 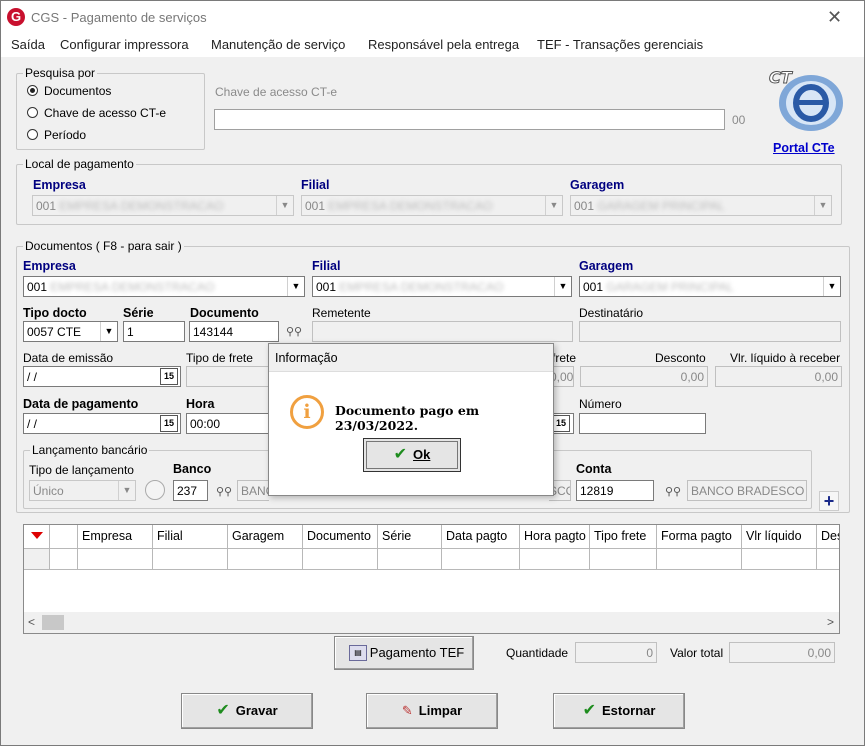 I want to click on local-empresa-select: 001 EMPRESA DEMONSTRACAO ▼, so click(x=163, y=205).